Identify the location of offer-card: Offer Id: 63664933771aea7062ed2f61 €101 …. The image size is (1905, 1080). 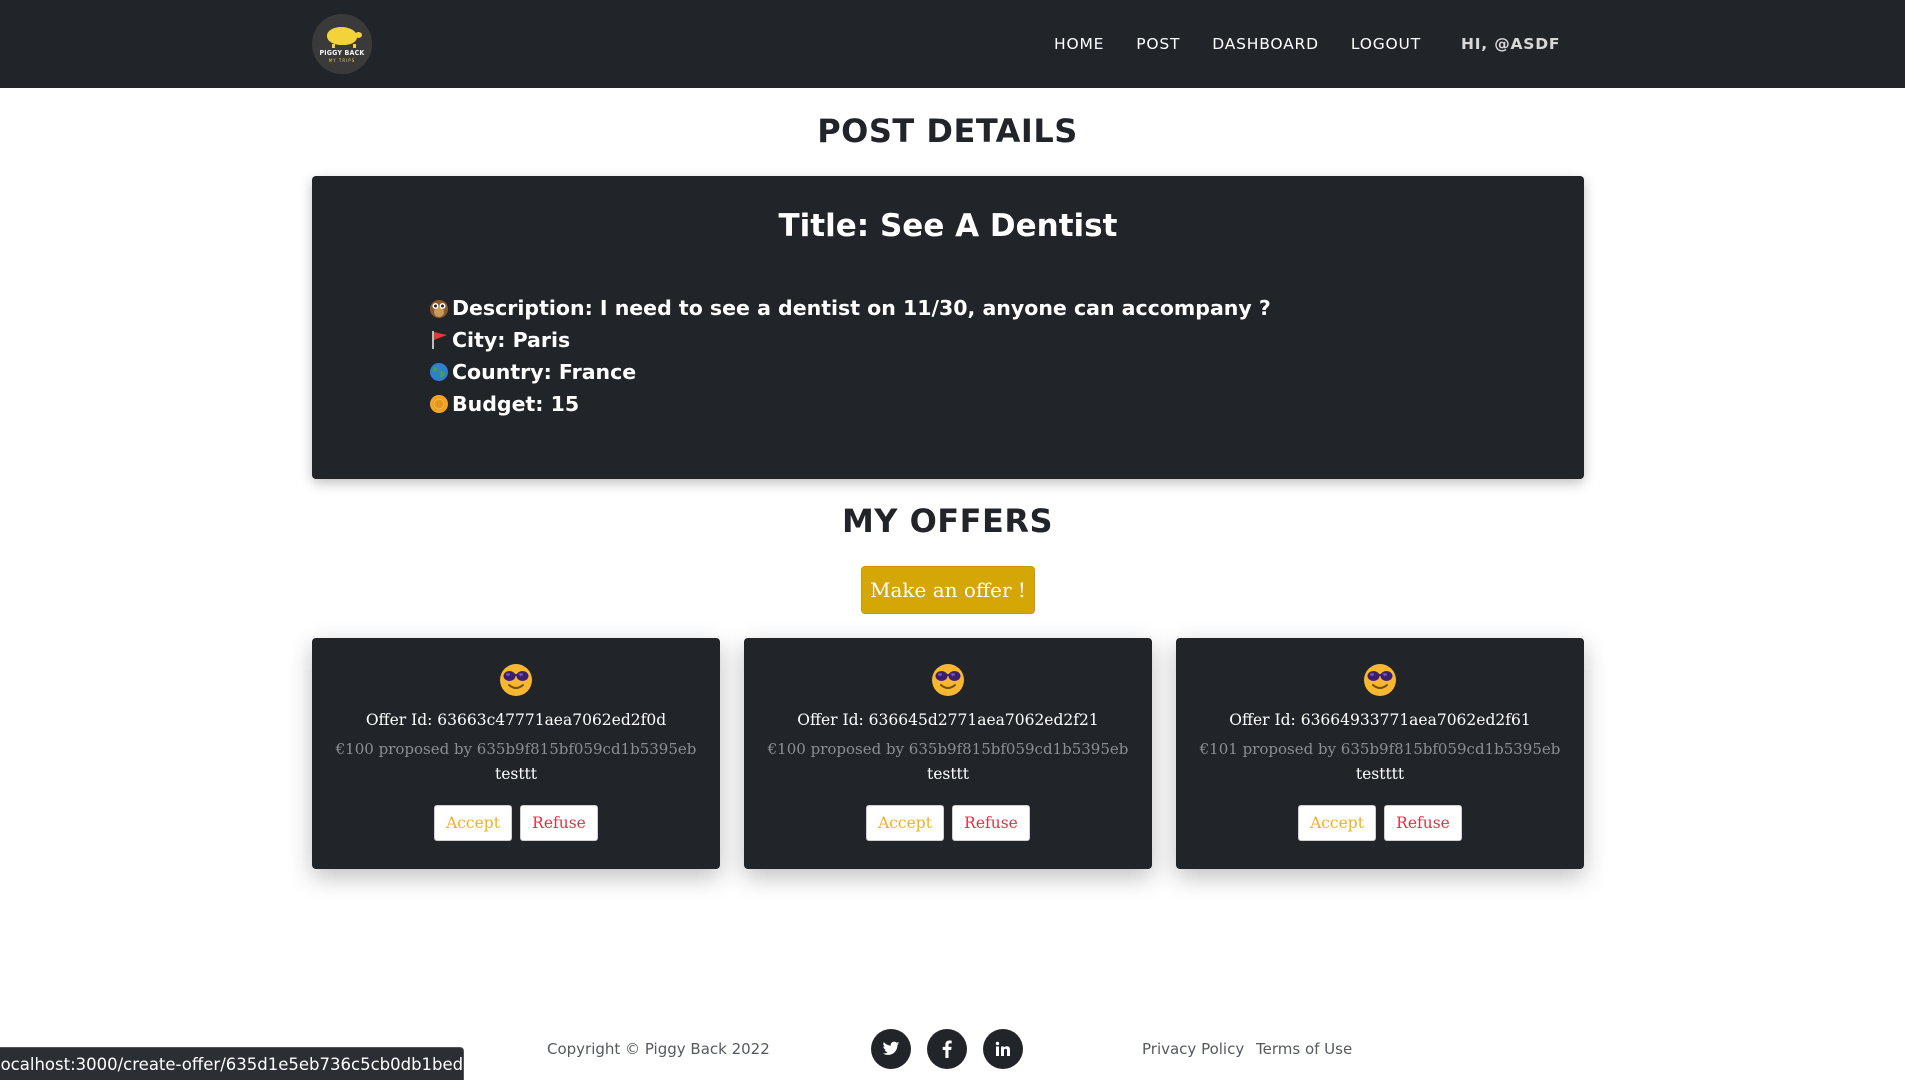
(1380, 753).